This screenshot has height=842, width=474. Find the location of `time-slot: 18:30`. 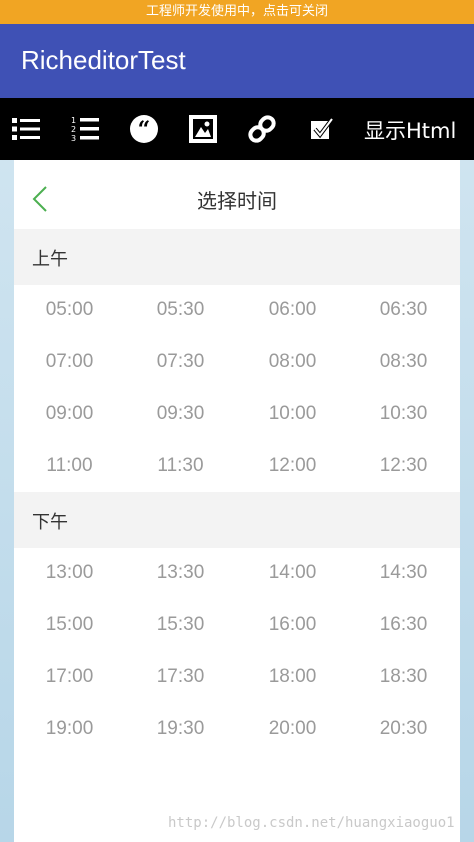

time-slot: 18:30 is located at coordinates (403, 677).